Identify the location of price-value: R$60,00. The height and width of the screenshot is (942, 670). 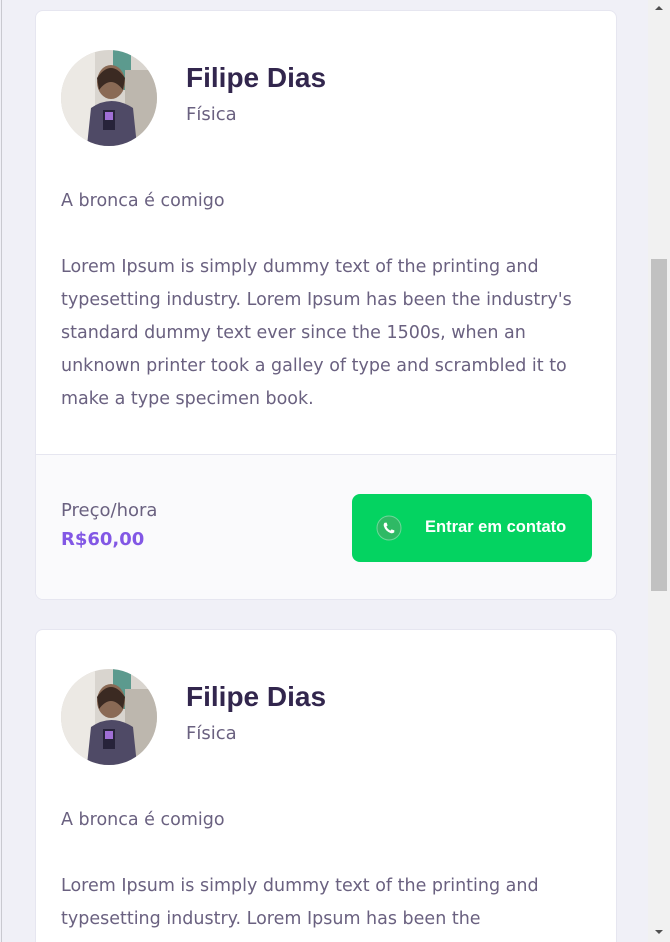
(103, 539).